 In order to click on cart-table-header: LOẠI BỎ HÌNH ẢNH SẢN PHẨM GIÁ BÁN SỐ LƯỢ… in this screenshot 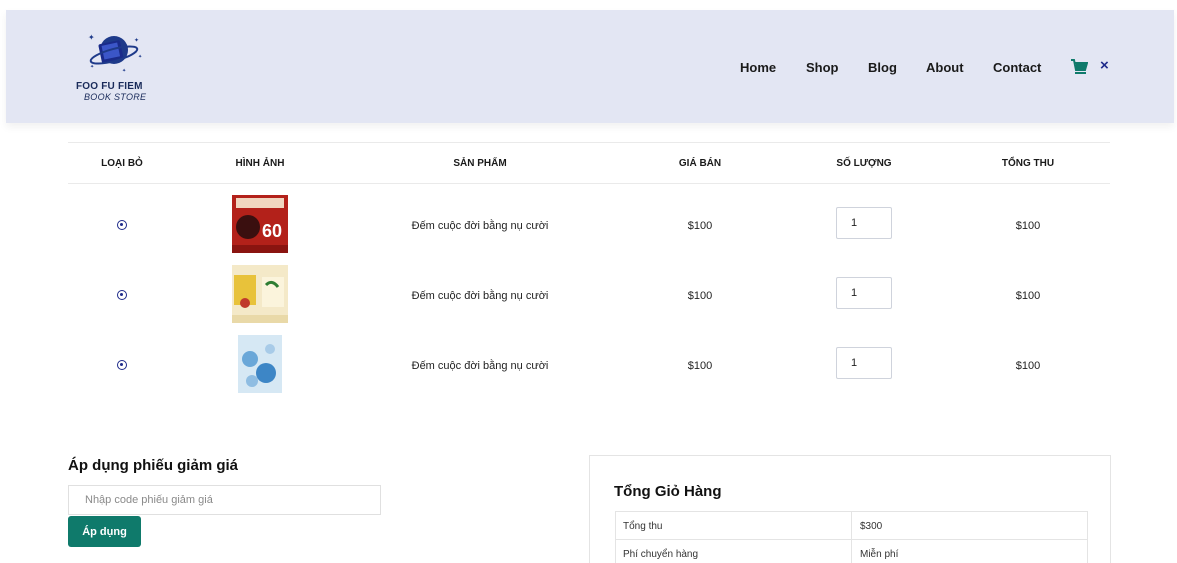, I will do `click(589, 163)`.